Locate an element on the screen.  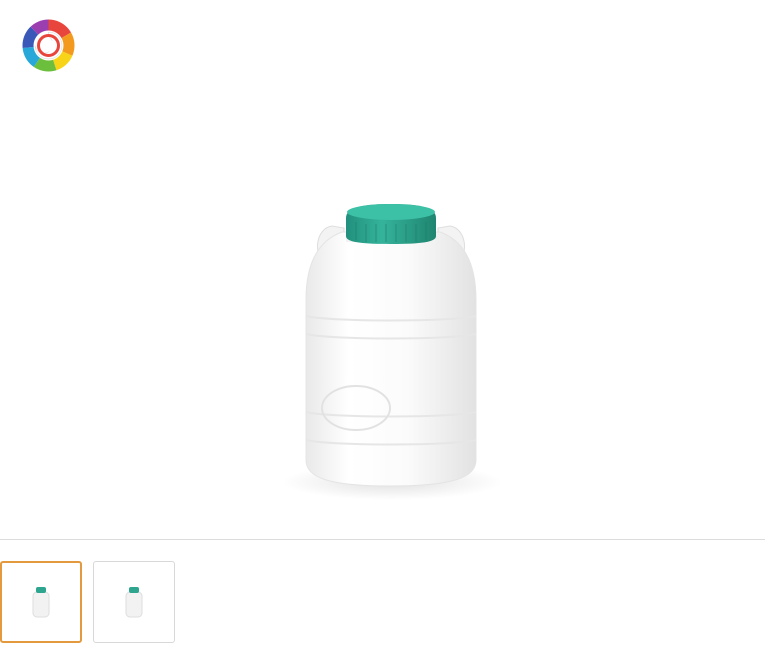
thumbnail-strip is located at coordinates (87, 603).